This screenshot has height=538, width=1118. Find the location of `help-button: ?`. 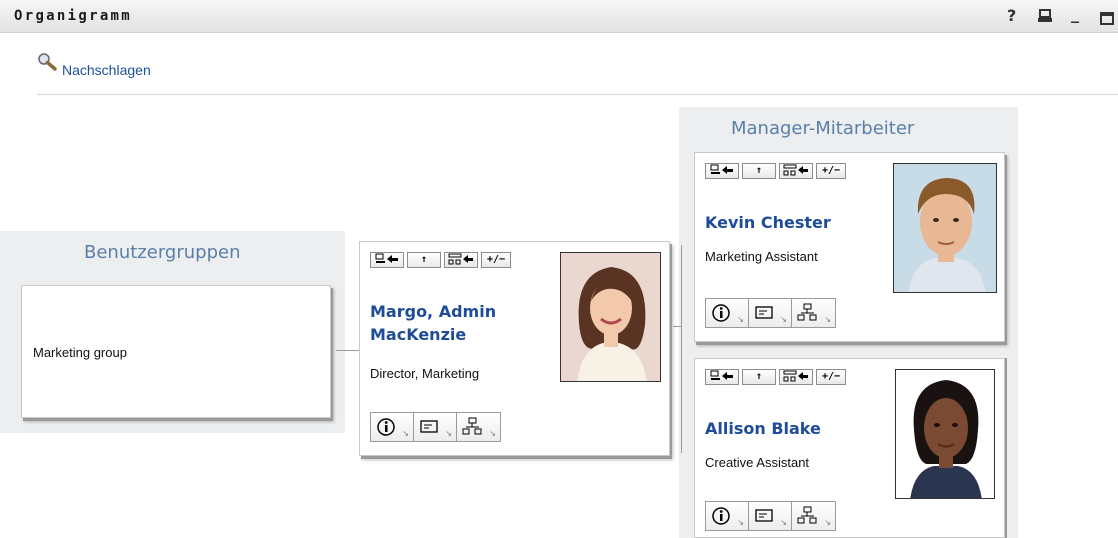

help-button: ? is located at coordinates (1011, 15).